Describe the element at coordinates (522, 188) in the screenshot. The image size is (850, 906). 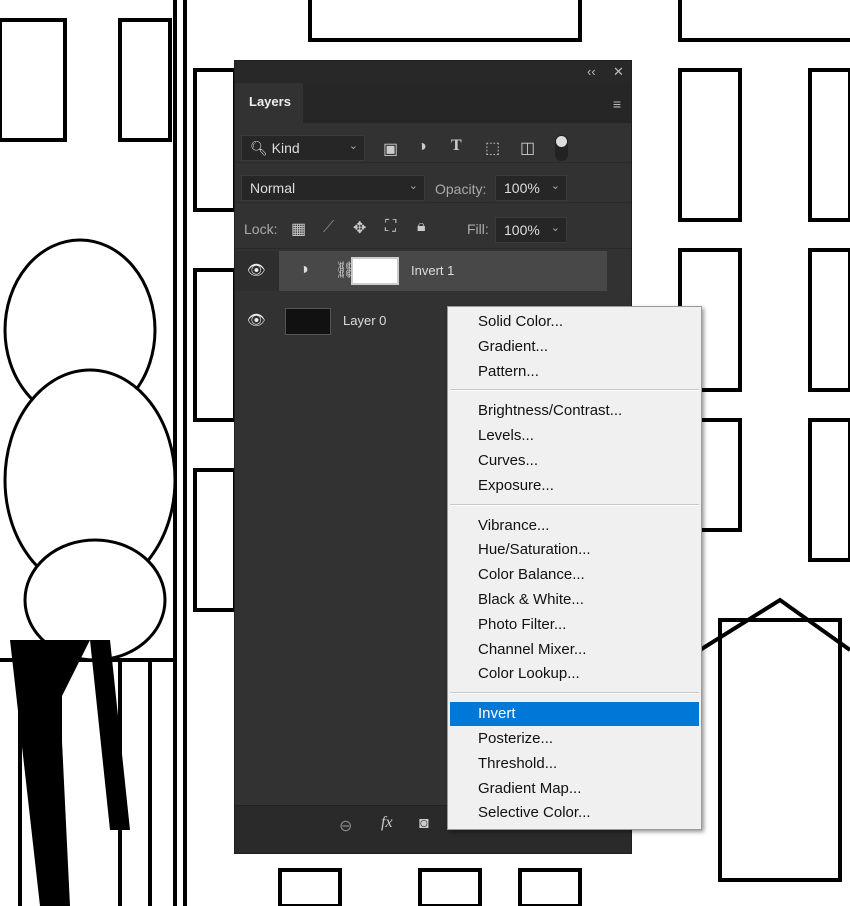
I see `opacity-value: 100%` at that location.